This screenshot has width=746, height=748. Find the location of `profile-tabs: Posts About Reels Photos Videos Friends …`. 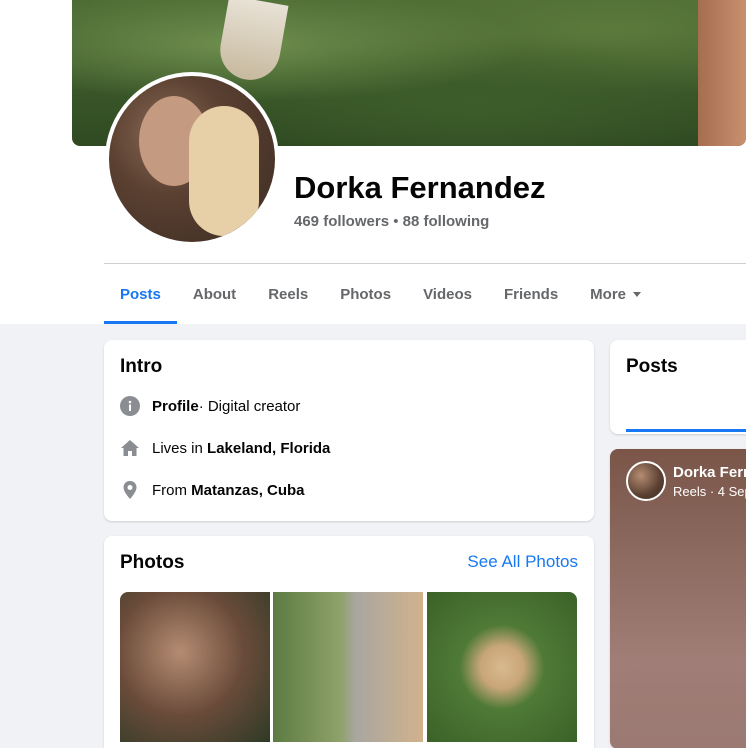

profile-tabs: Posts About Reels Photos Videos Friends … is located at coordinates (380, 294).